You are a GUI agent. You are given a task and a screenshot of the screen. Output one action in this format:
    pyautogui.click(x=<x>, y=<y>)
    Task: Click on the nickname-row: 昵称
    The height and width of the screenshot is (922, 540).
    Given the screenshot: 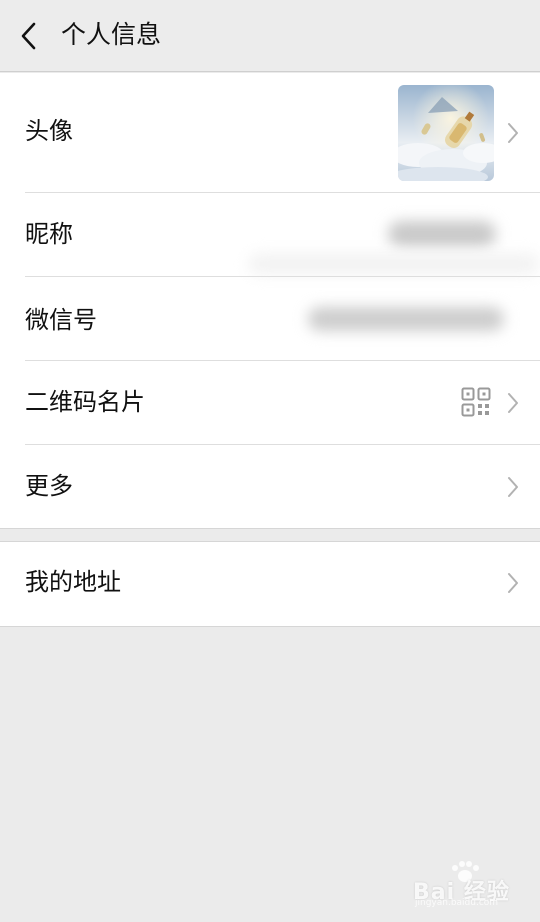 What is the action you would take?
    pyautogui.click(x=270, y=234)
    